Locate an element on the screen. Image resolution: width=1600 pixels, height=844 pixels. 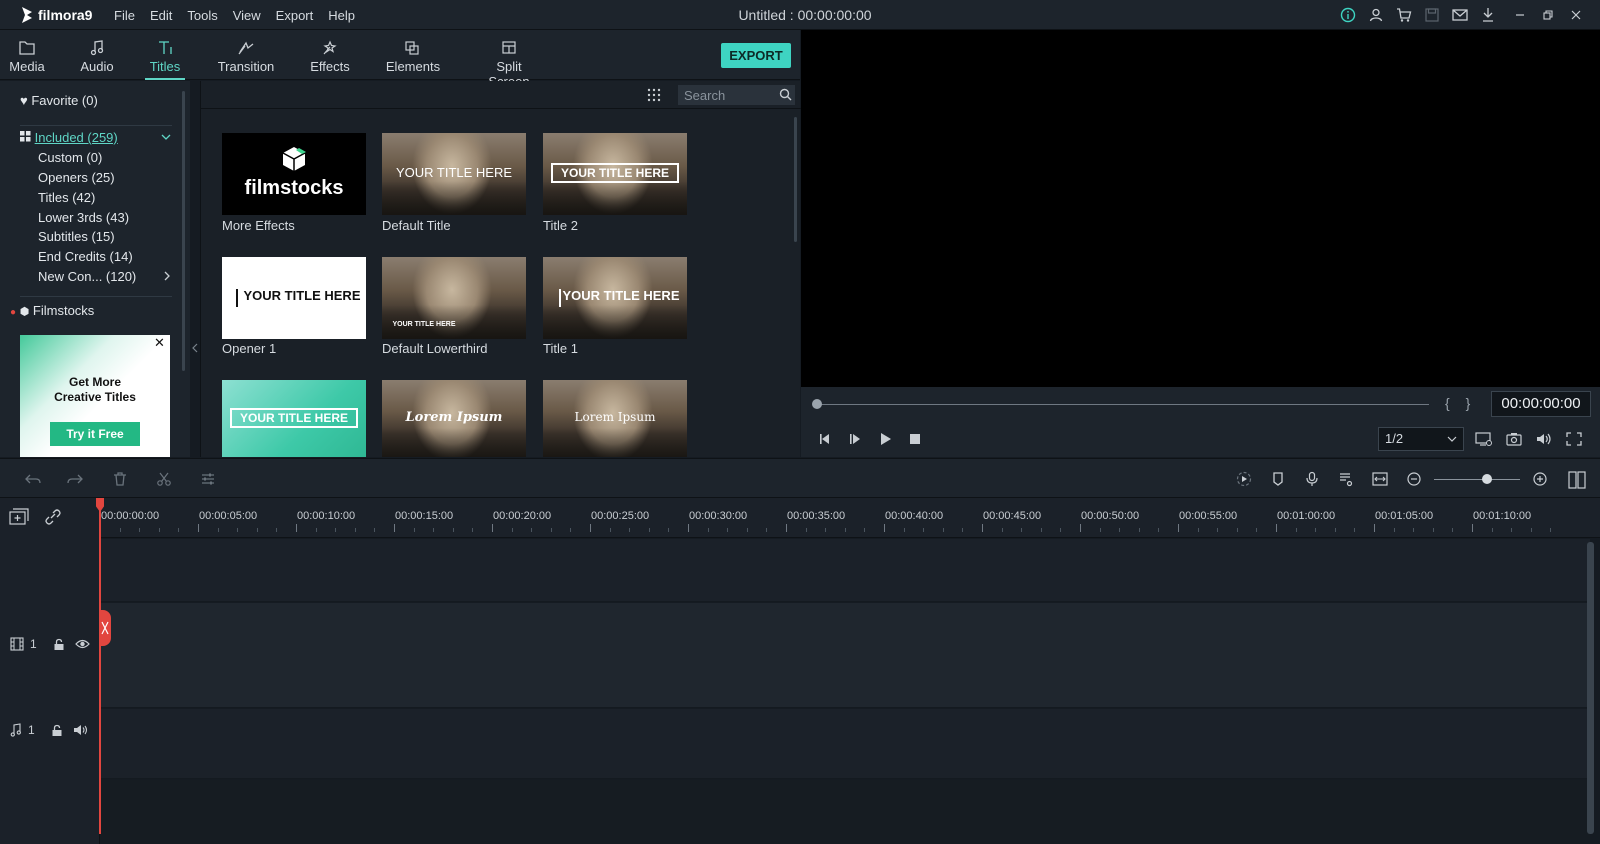
fullscreen-icon is located at coordinates (1574, 439).